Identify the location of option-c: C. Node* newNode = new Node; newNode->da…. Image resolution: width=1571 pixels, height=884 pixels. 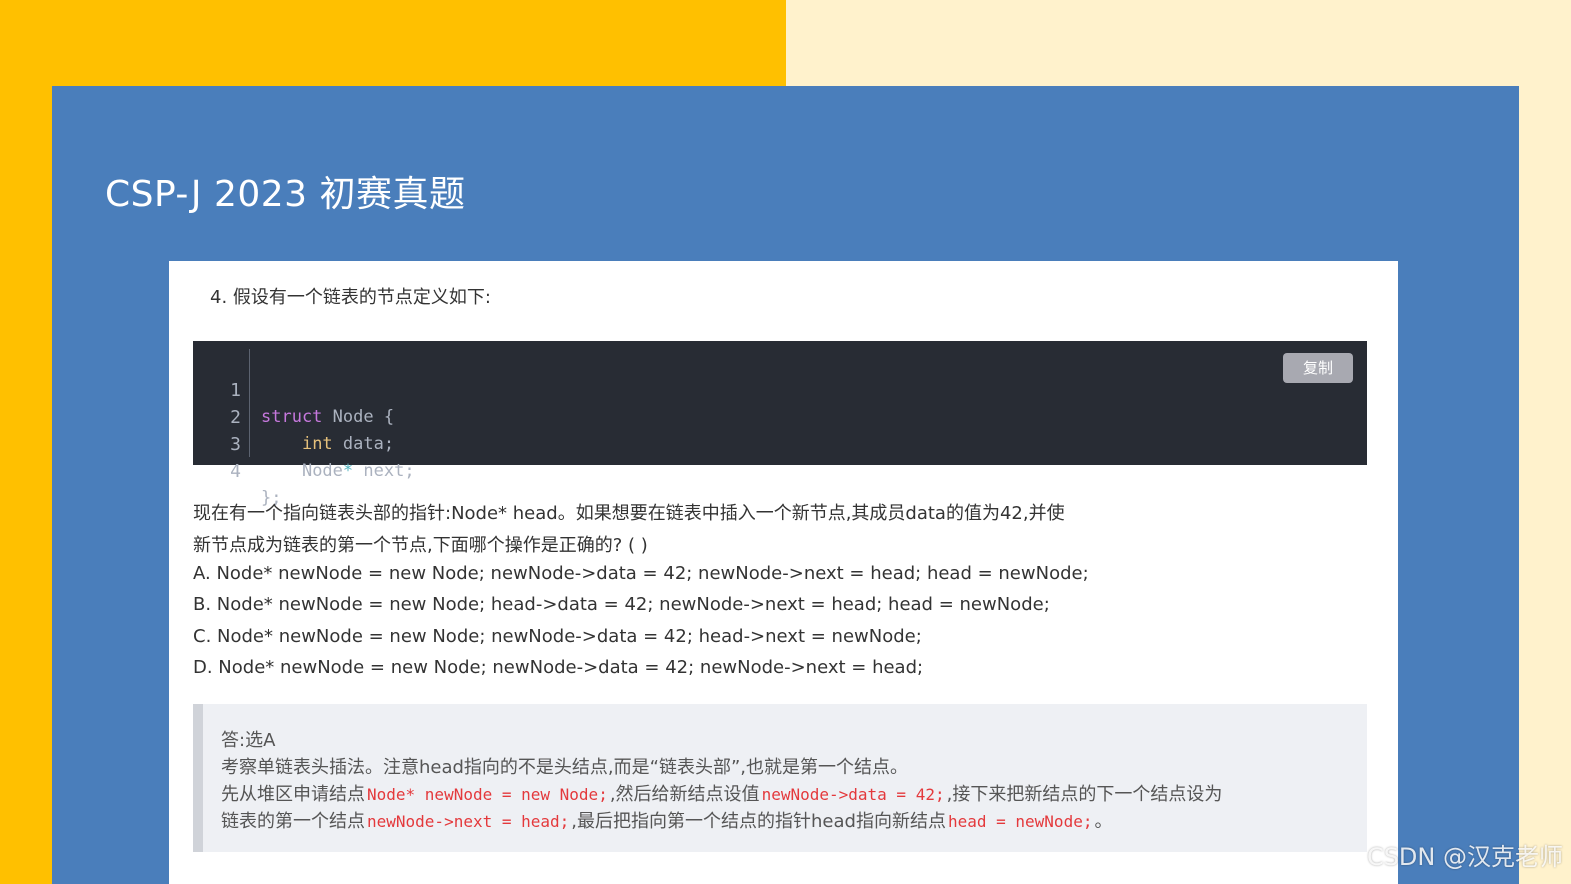
(557, 636).